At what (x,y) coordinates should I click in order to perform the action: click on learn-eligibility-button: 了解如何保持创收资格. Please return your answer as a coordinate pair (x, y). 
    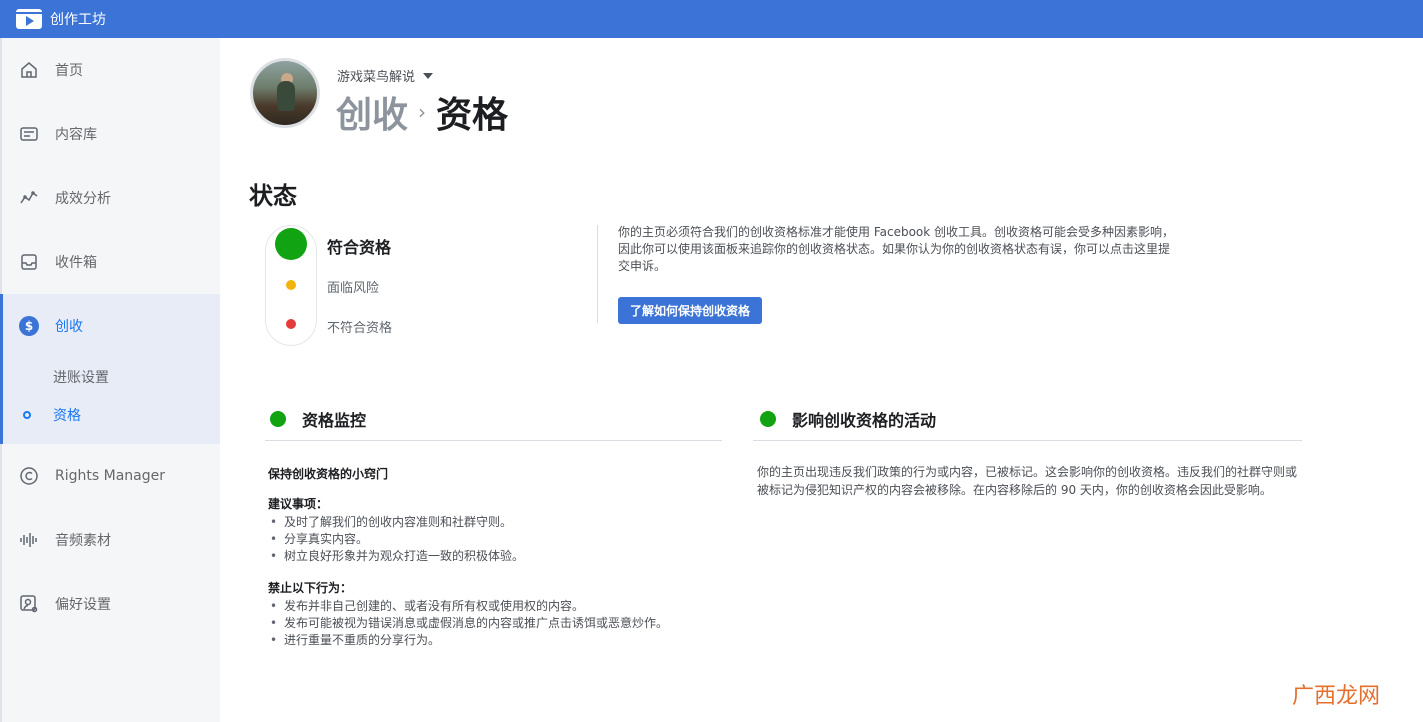
    Looking at the image, I should click on (690, 310).